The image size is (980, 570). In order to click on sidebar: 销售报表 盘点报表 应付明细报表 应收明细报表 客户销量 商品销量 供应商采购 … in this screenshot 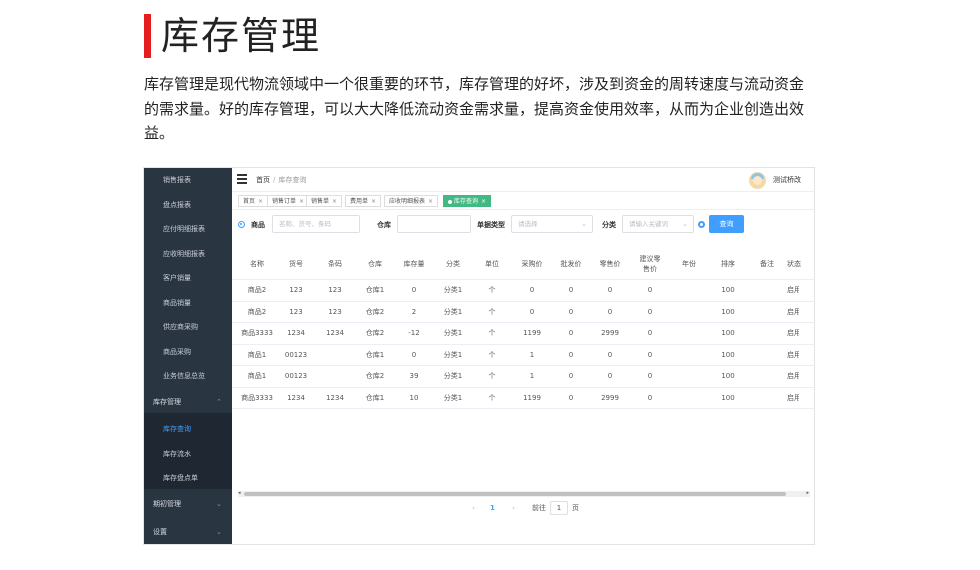, I will do `click(188, 356)`.